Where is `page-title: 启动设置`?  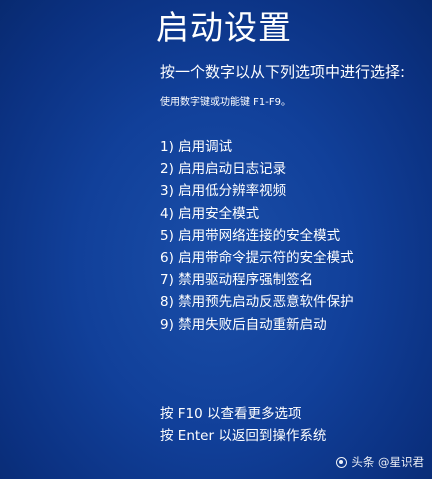
page-title: 启动设置 is located at coordinates (224, 27).